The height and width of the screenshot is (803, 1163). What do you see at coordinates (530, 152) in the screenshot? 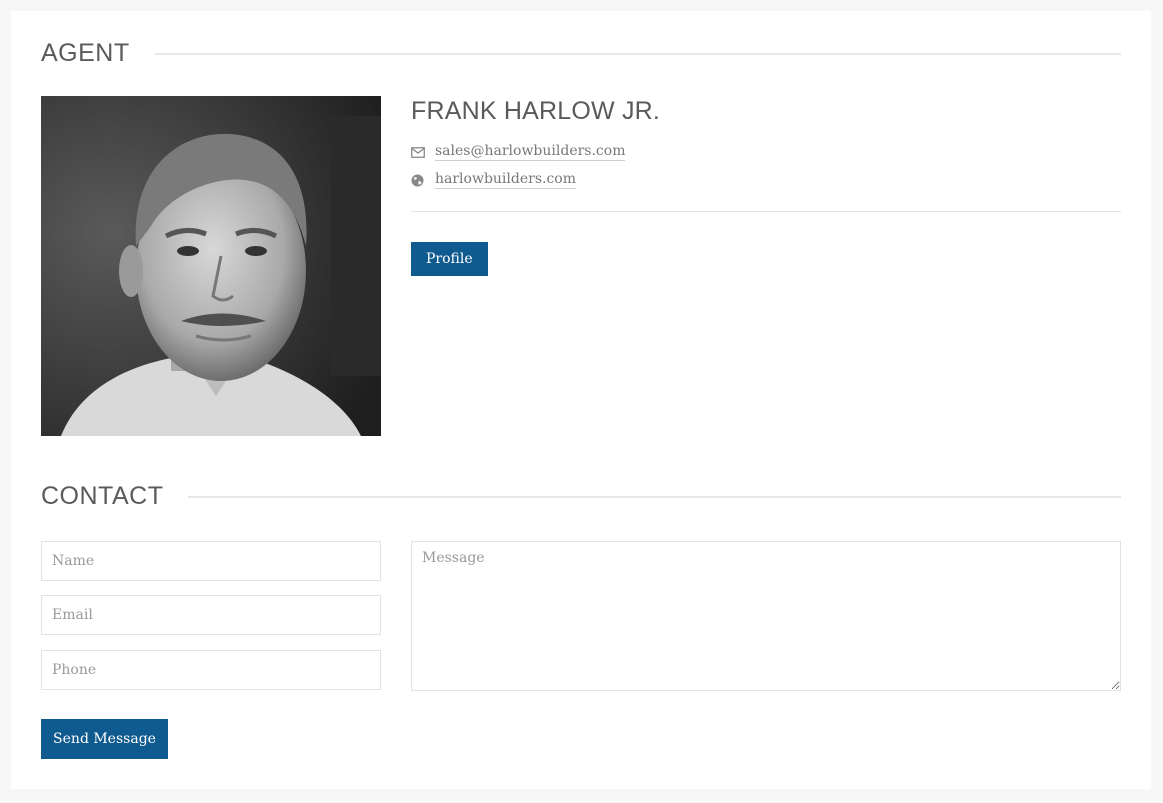
I see `agent-email-link: sales@harlowbuilders.com` at bounding box center [530, 152].